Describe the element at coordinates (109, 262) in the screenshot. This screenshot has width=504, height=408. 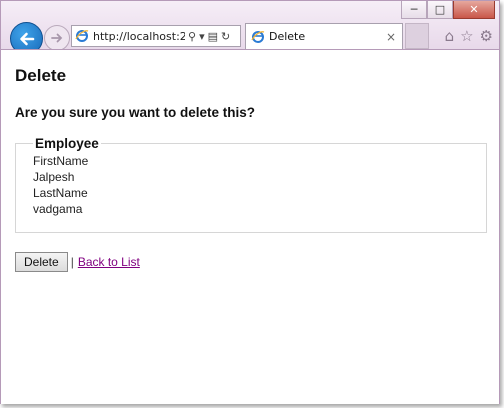
I see `back-to-list-link: Back to List` at that location.